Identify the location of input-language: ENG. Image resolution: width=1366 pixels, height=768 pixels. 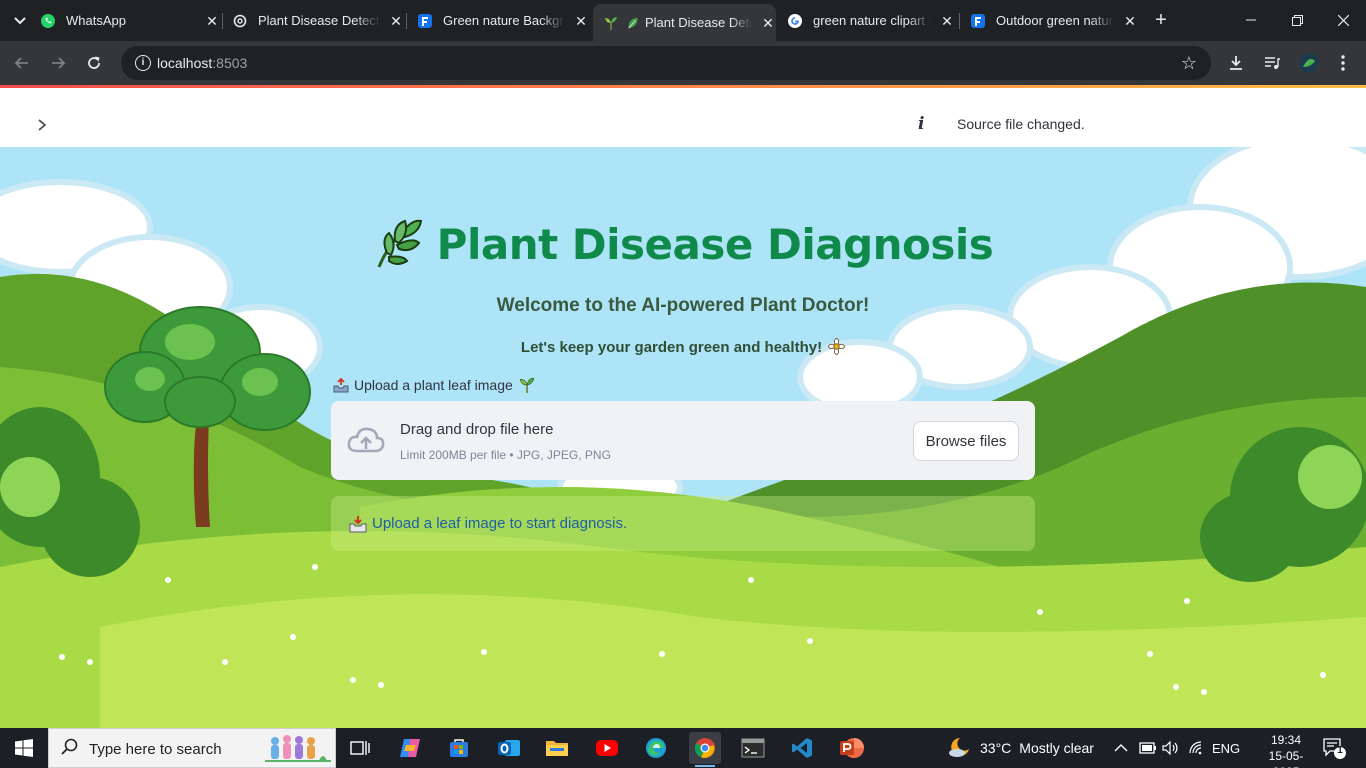
(1226, 748).